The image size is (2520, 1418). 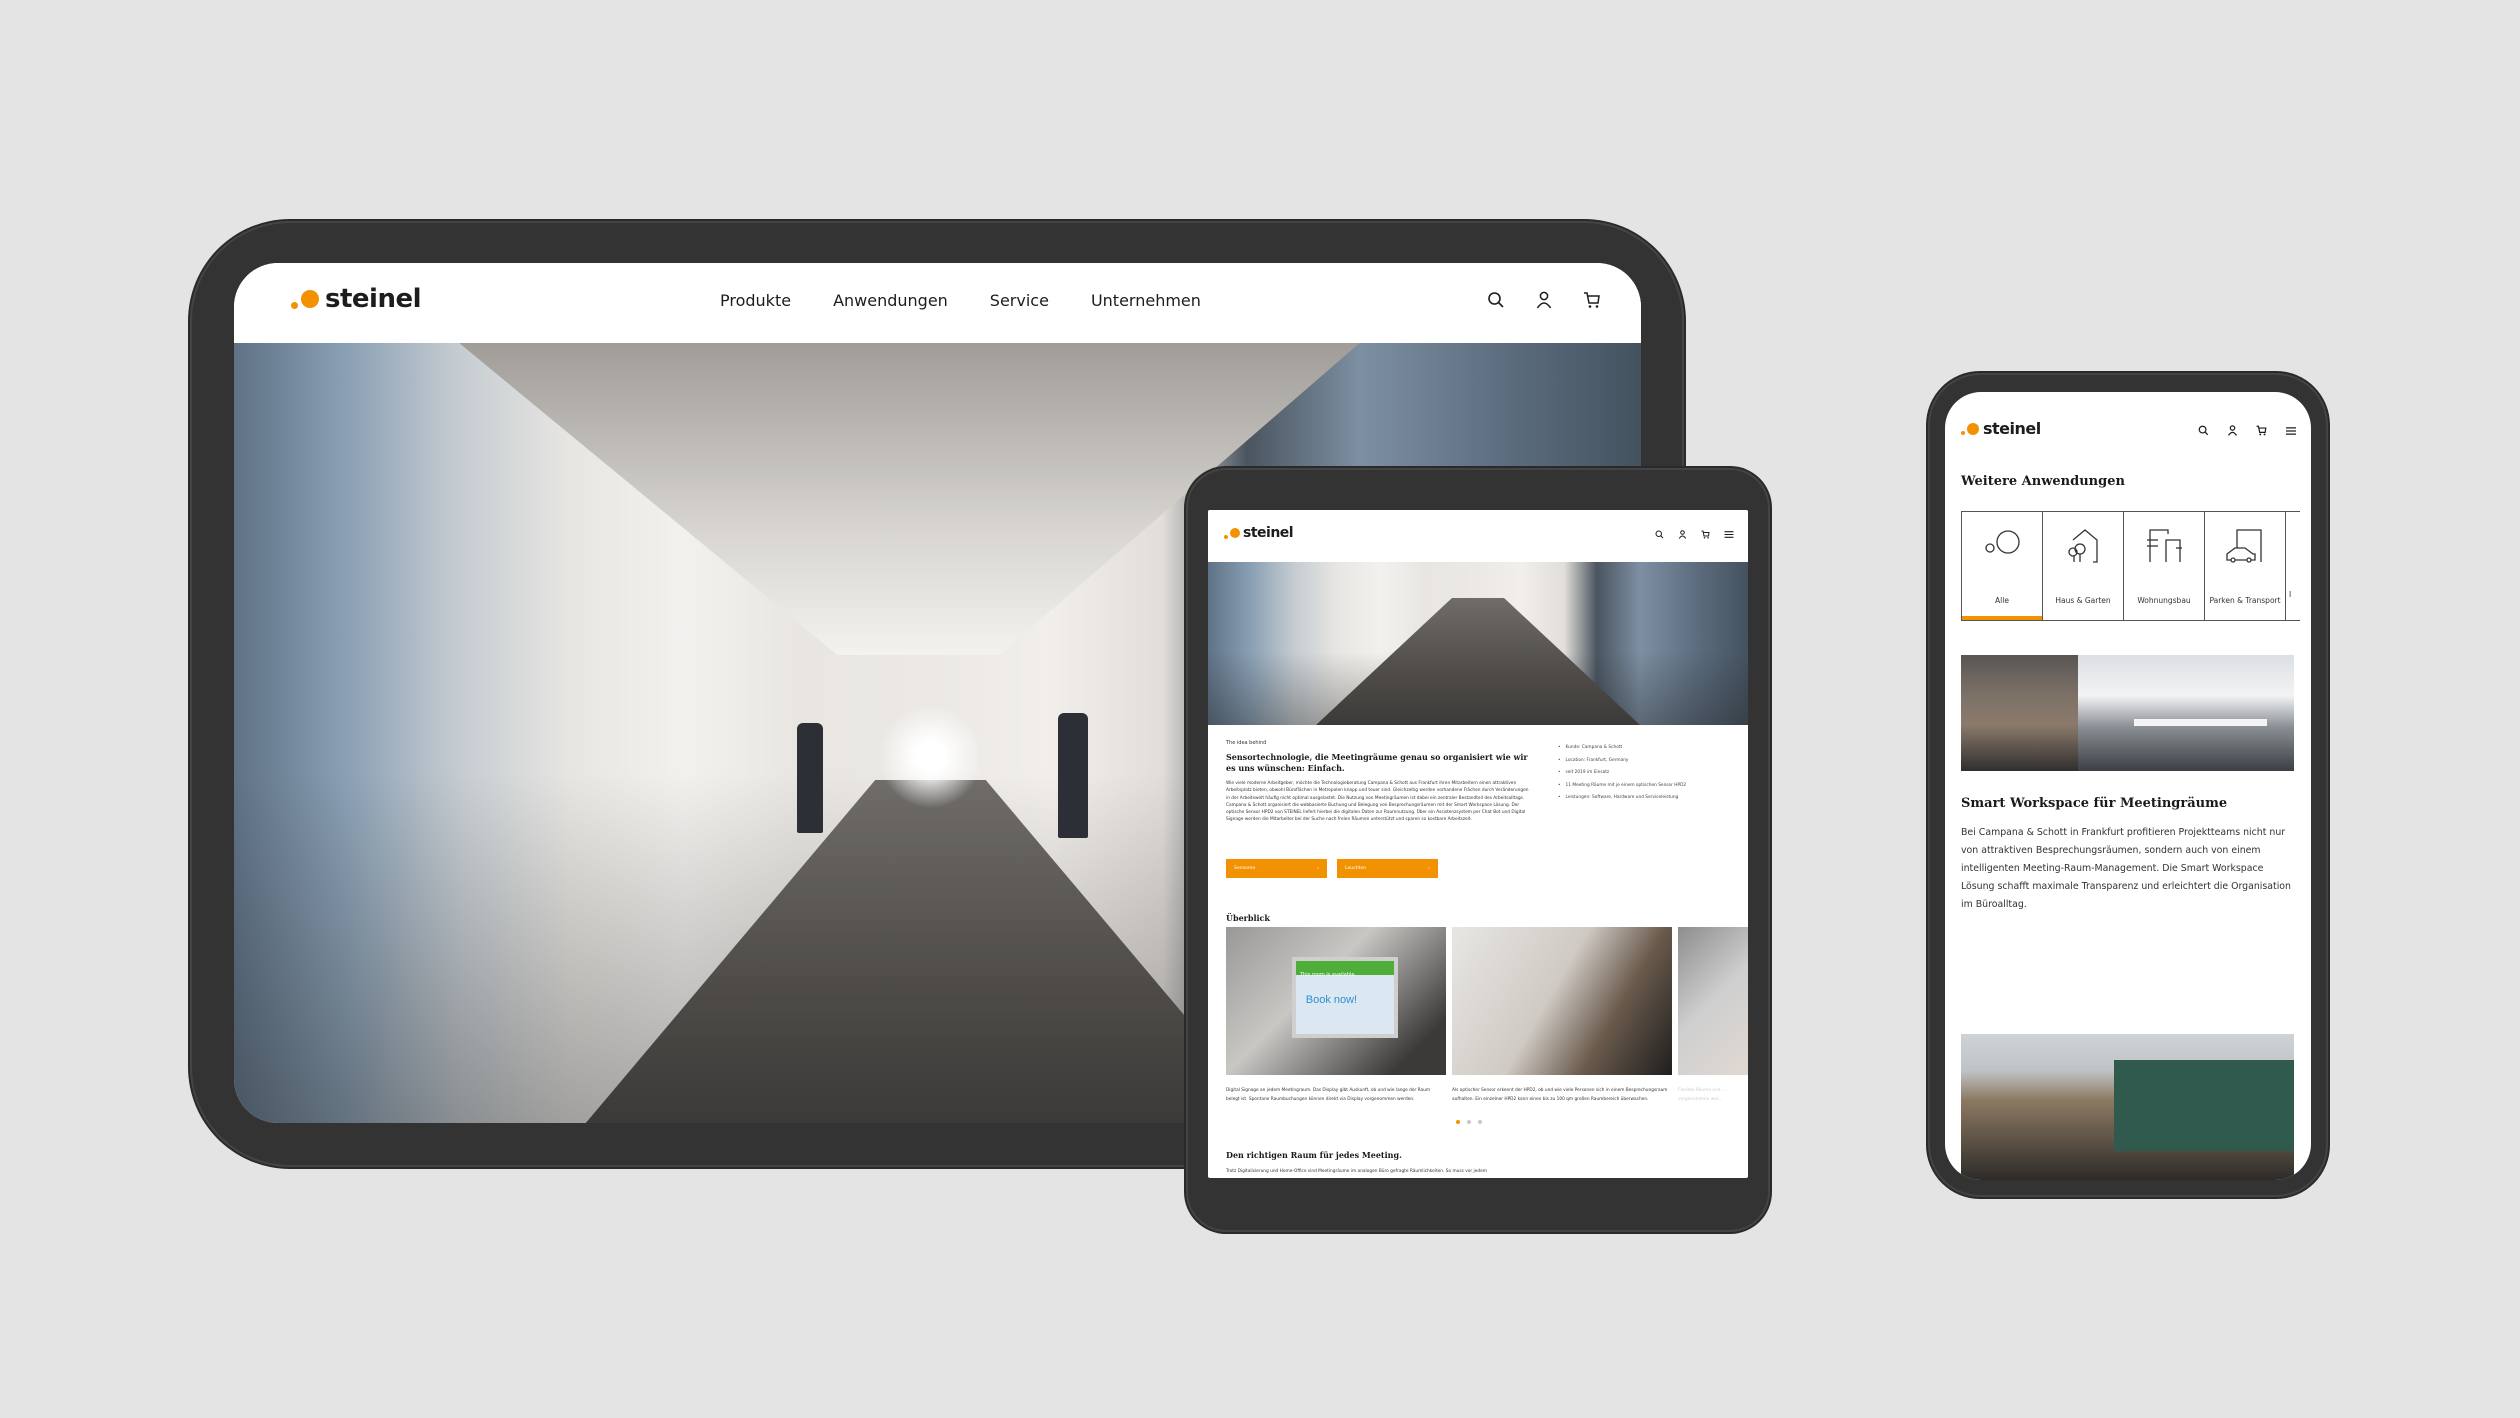 I want to click on fact-item: Location: Frankfurt, Germany, so click(x=1622, y=760).